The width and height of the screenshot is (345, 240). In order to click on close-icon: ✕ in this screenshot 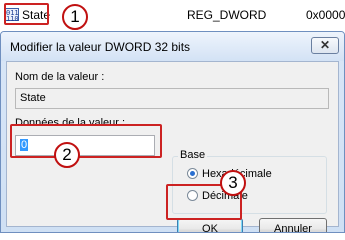, I will do `click(325, 45)`.